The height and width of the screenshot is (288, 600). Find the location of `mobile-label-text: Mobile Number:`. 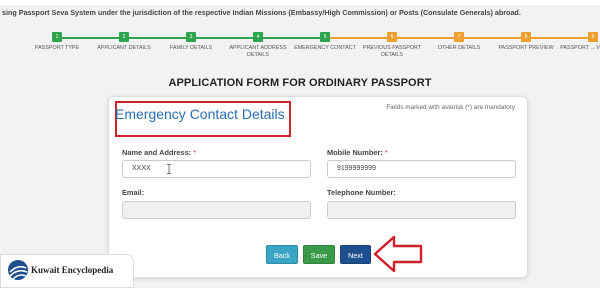

mobile-label-text: Mobile Number: is located at coordinates (355, 152).